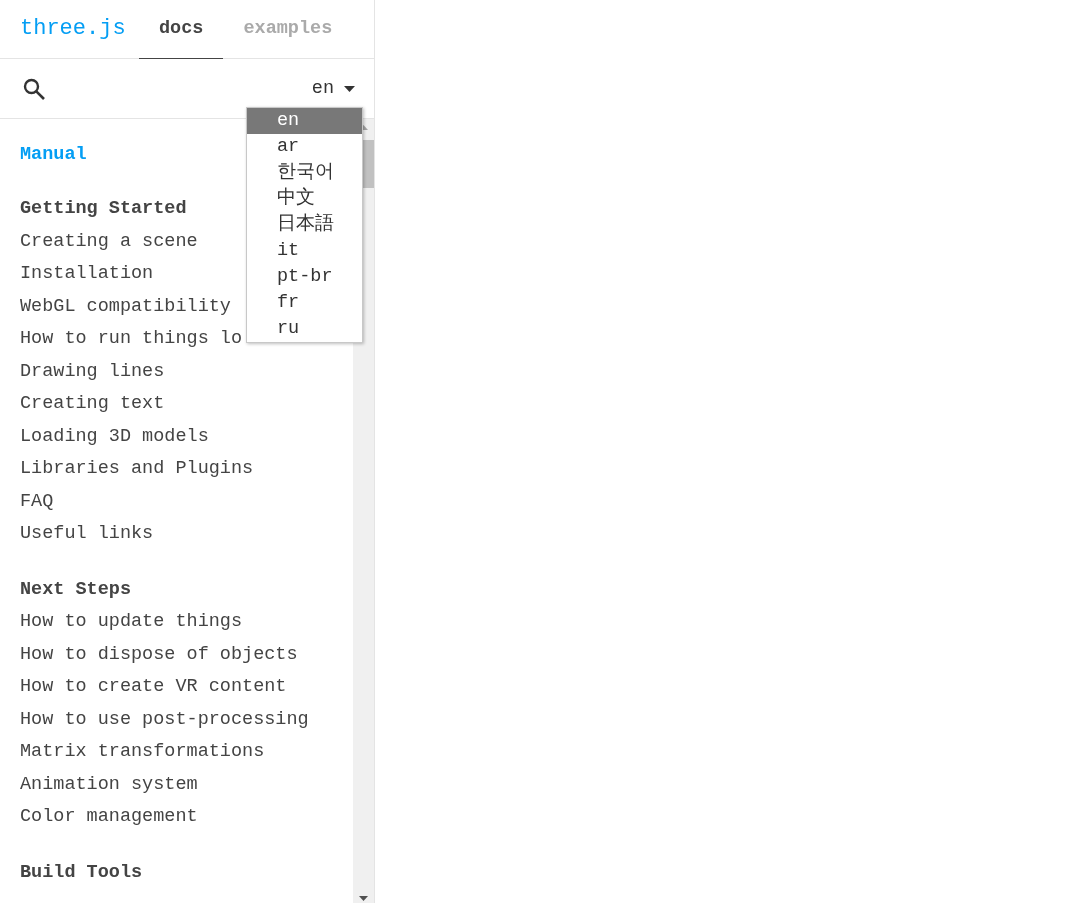 This screenshot has height=903, width=1087. I want to click on nav-link: Creating a scene, so click(109, 241).